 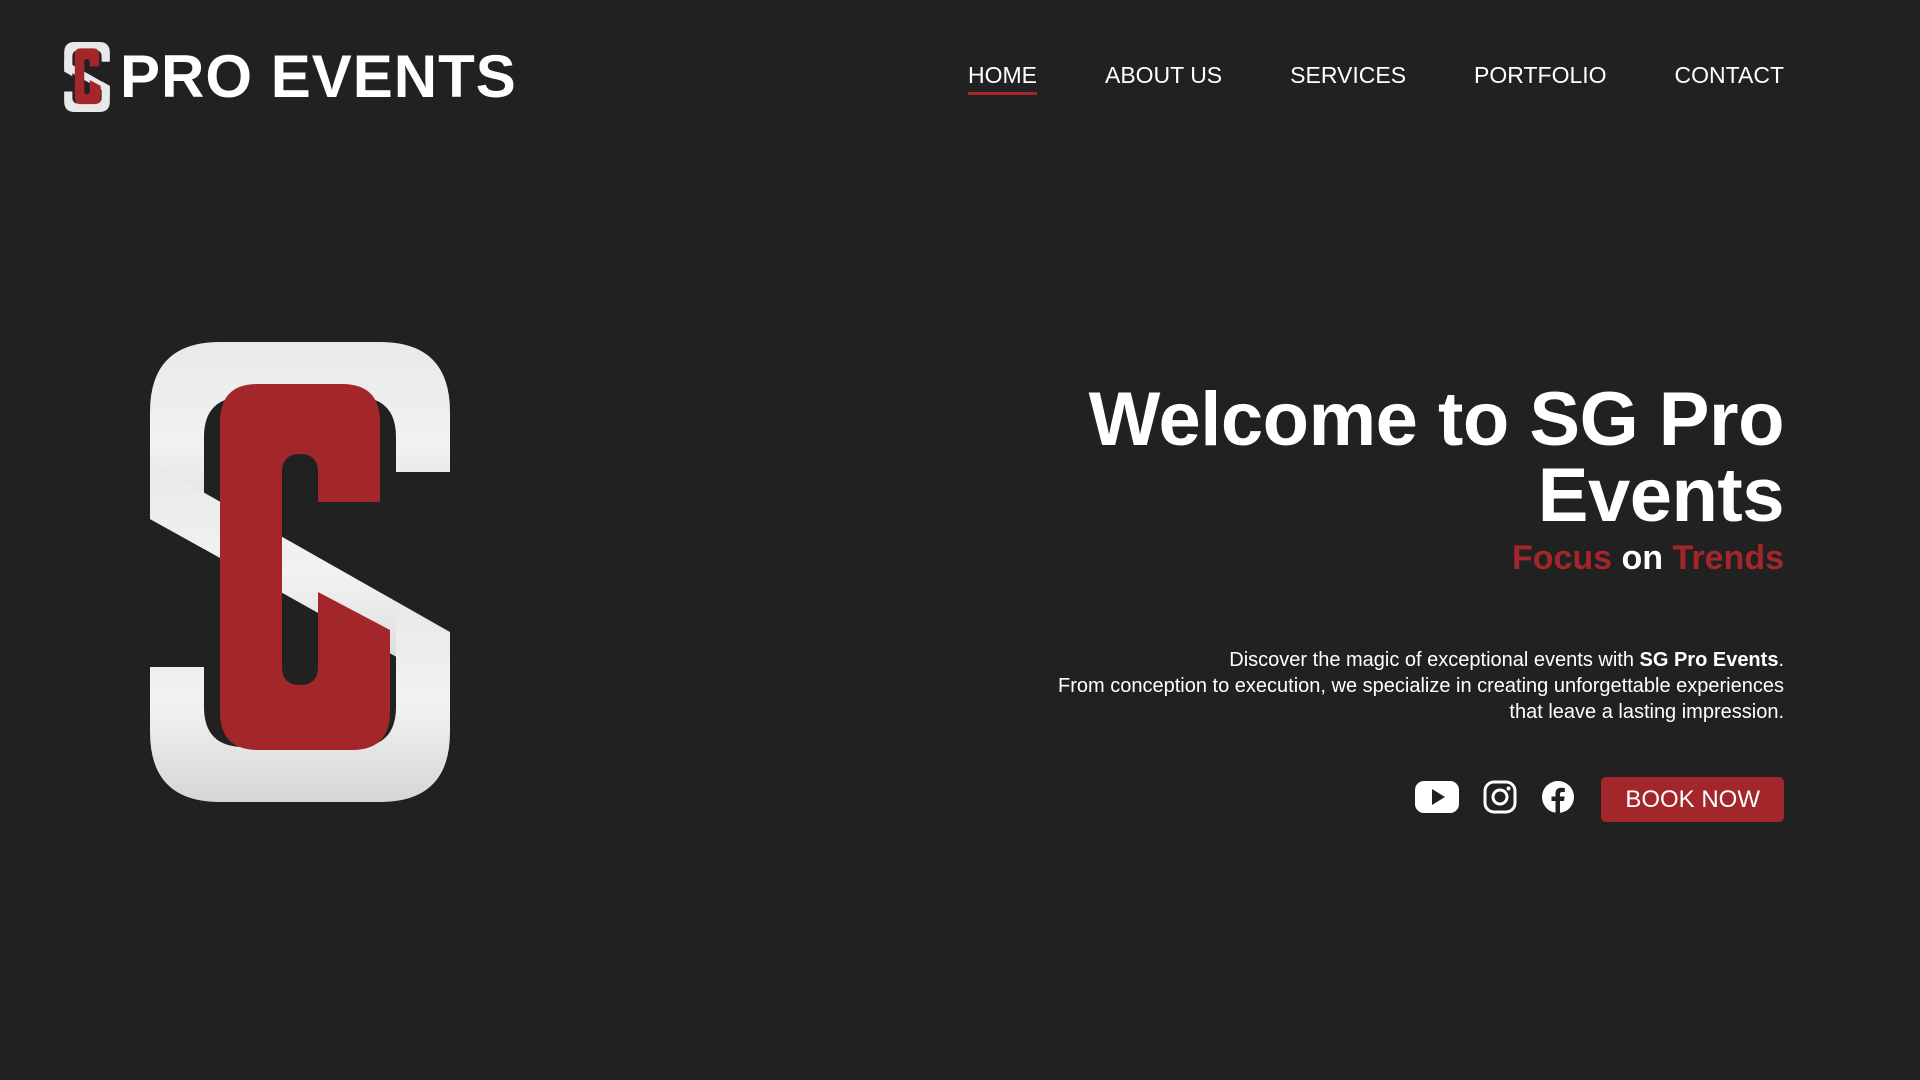 I want to click on nav-item-portfolio: PORTFOLIO, so click(x=1540, y=78).